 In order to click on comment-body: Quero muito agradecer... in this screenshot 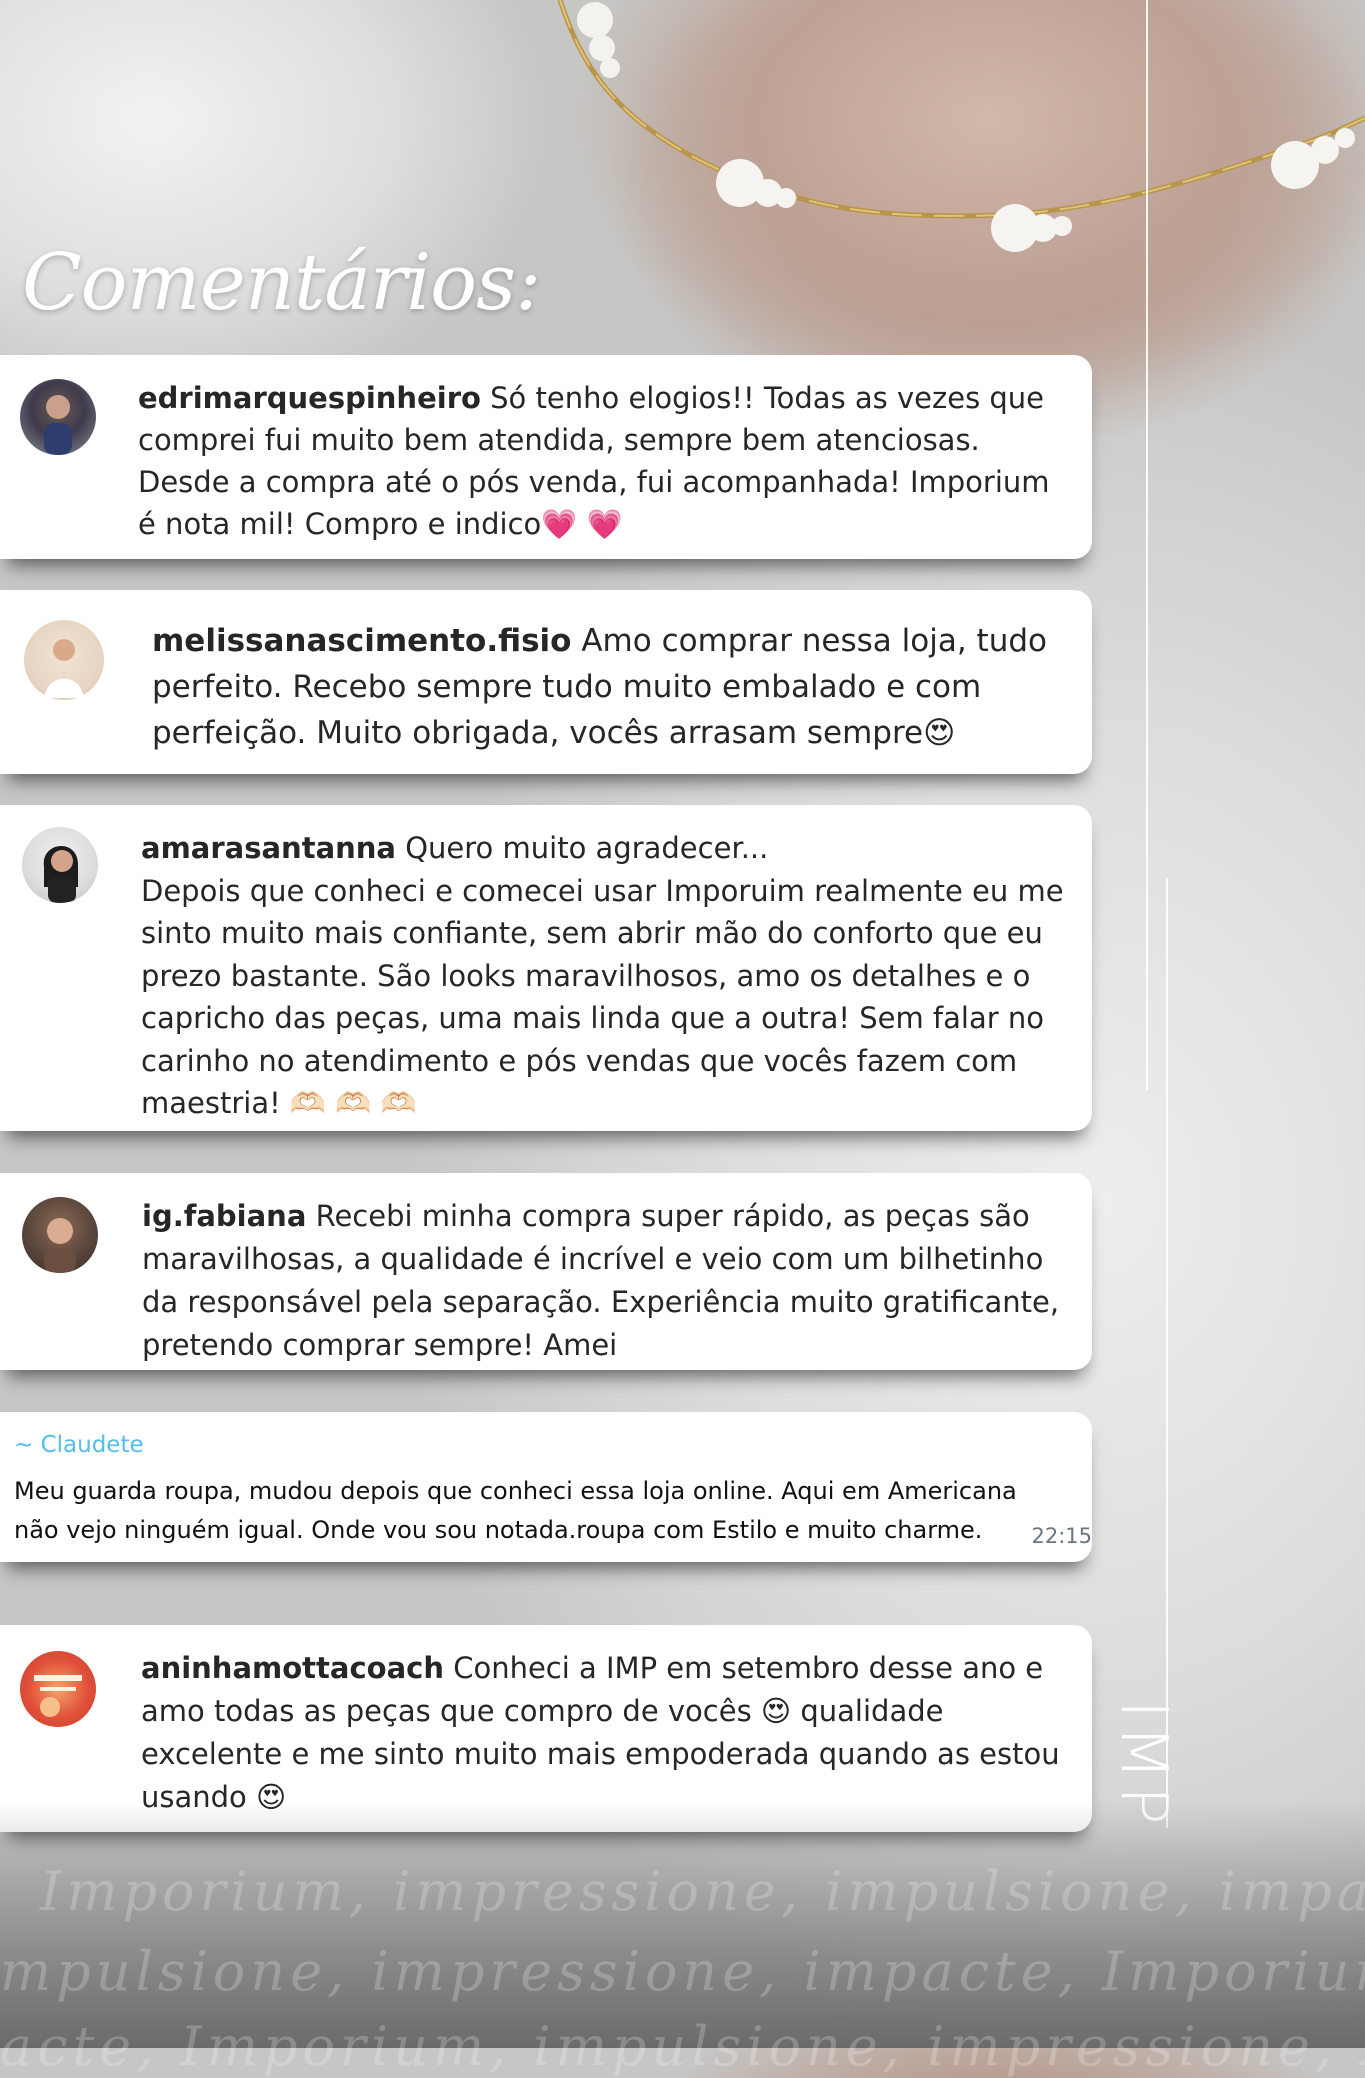, I will do `click(582, 848)`.